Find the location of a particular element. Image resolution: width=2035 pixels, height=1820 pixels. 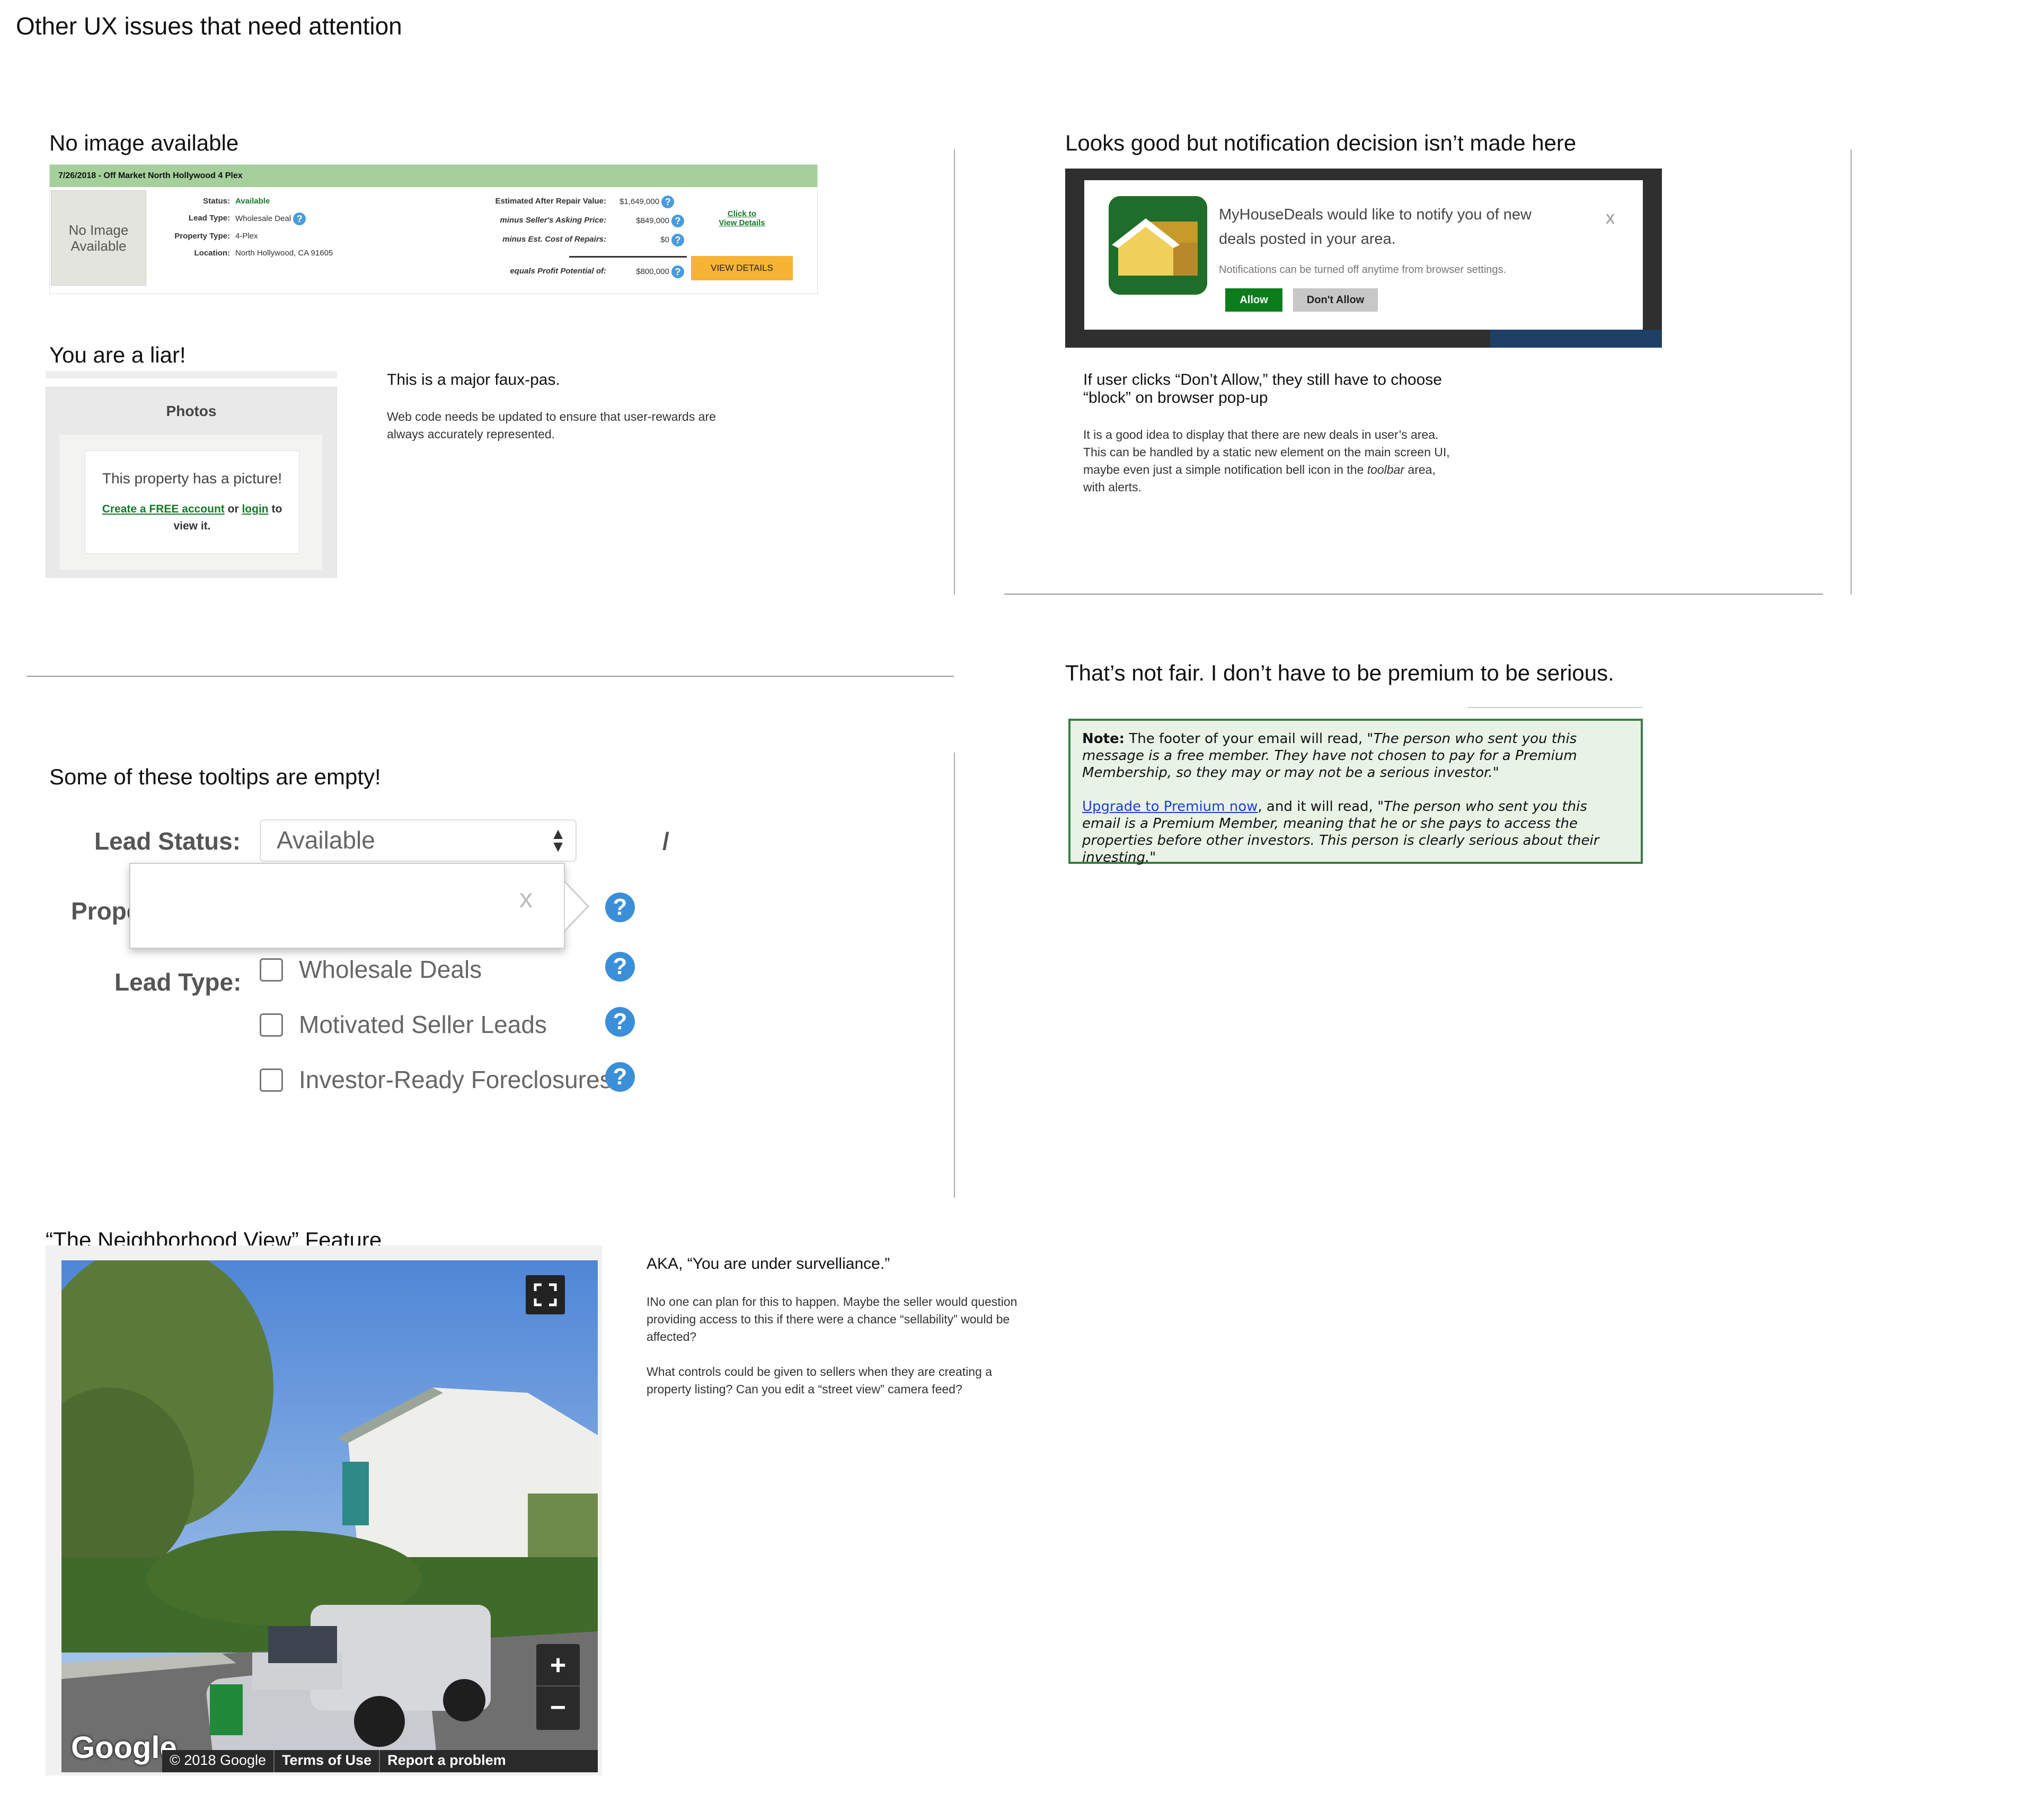

copyright-text: © 2018 Google is located at coordinates (218, 1761).